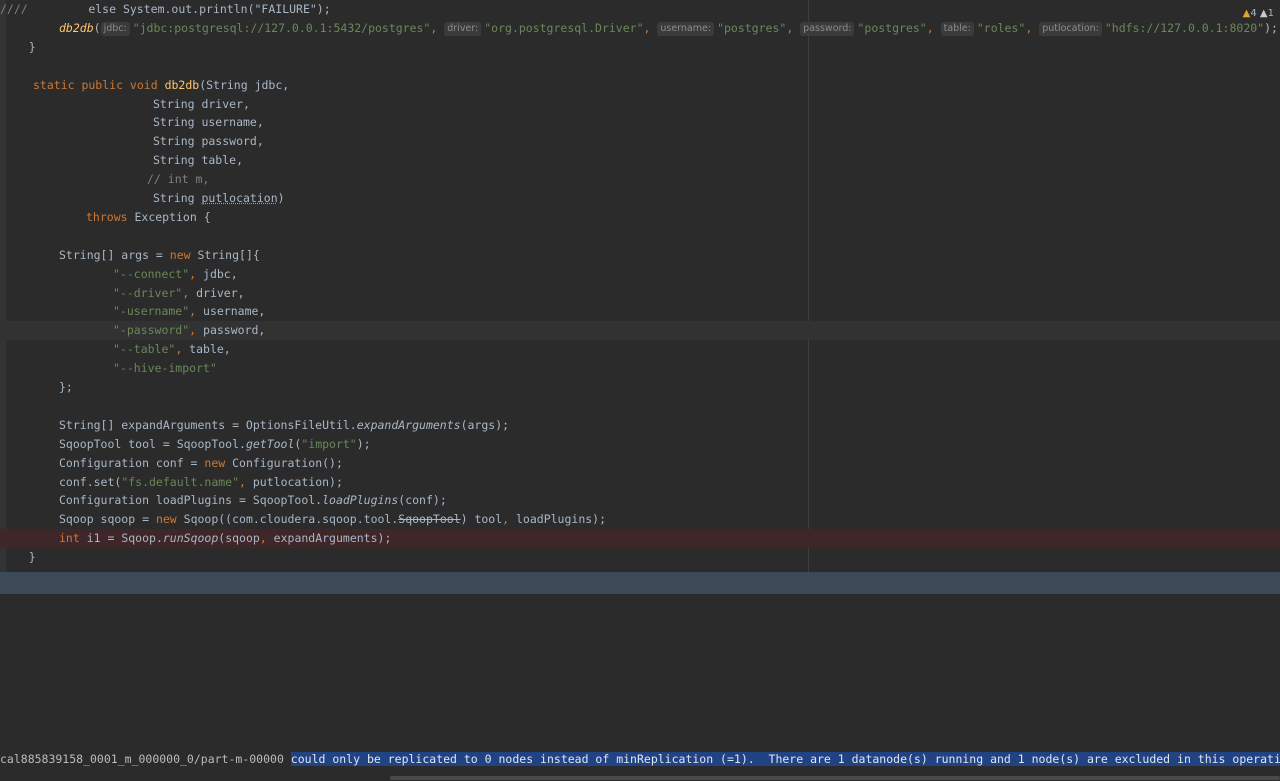 This screenshot has height=781, width=1280. I want to click on code-line-current: "-password", password,, so click(640, 331).